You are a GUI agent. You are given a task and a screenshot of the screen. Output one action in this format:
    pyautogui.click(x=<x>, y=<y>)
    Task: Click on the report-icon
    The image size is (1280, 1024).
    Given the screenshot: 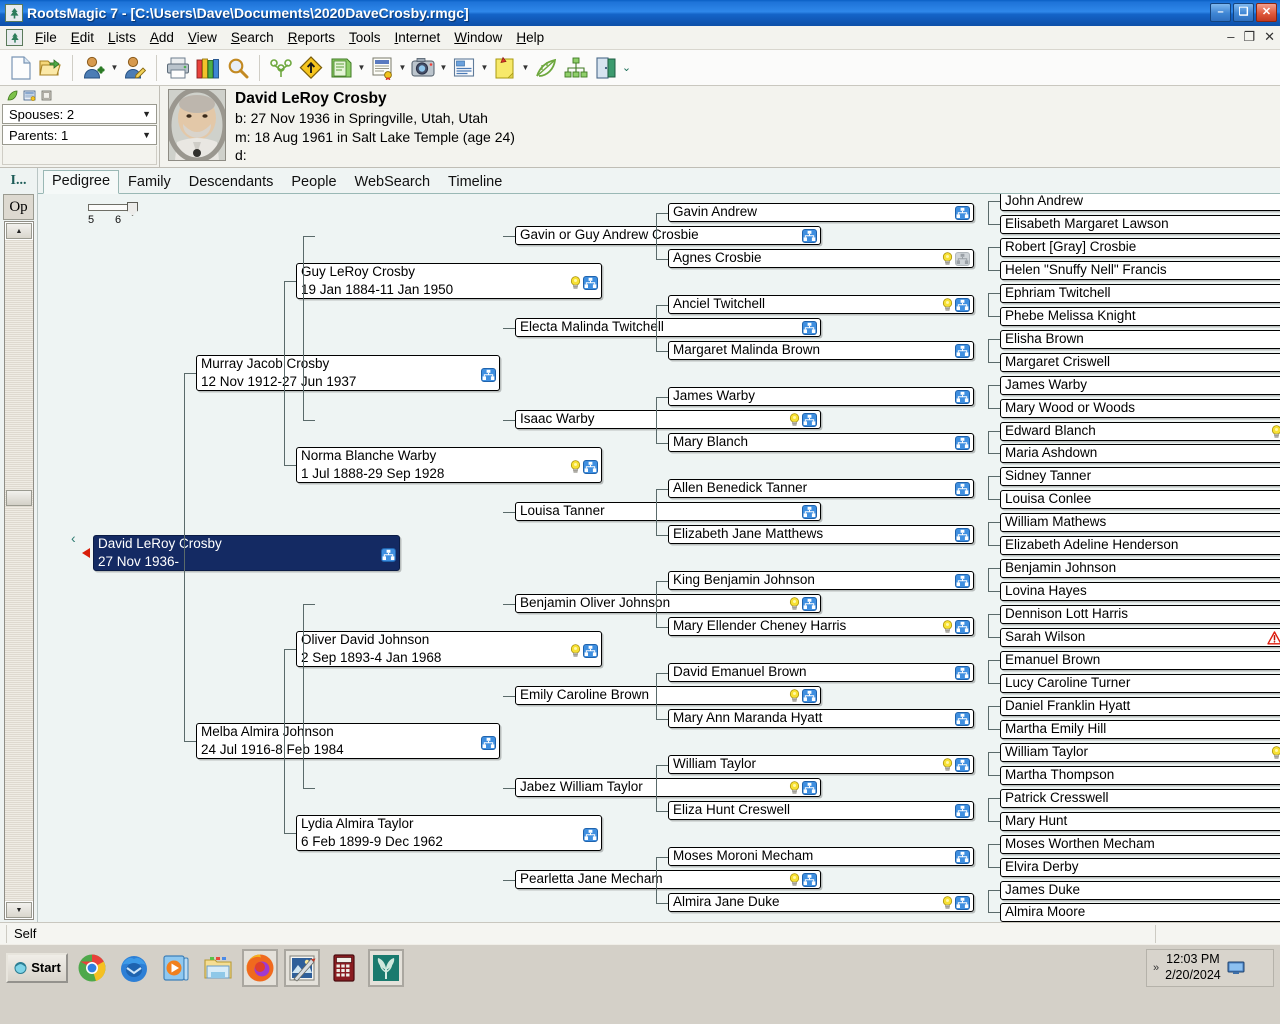 What is the action you would take?
    pyautogui.click(x=464, y=68)
    